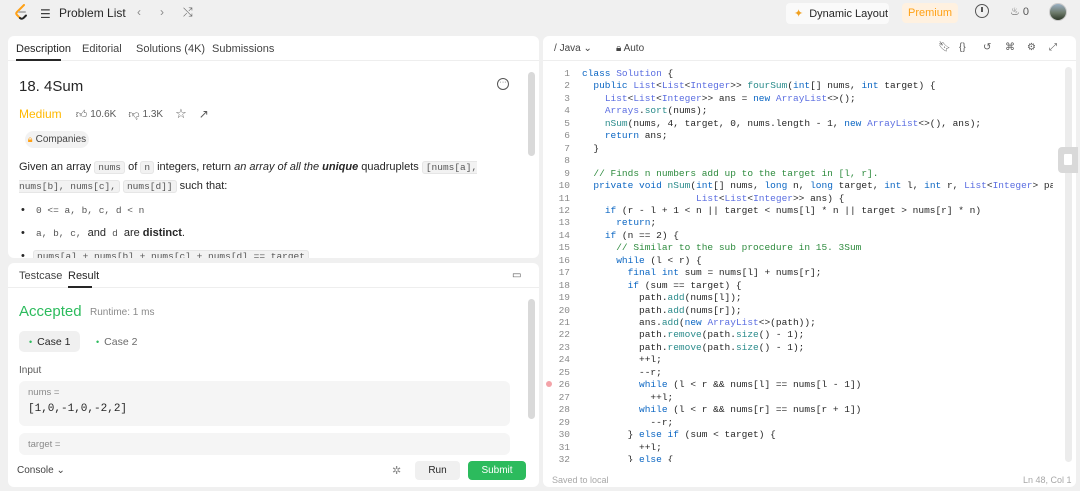 This screenshot has width=1080, height=491. What do you see at coordinates (556, 285) in the screenshot?
I see `line-number: 18` at bounding box center [556, 285].